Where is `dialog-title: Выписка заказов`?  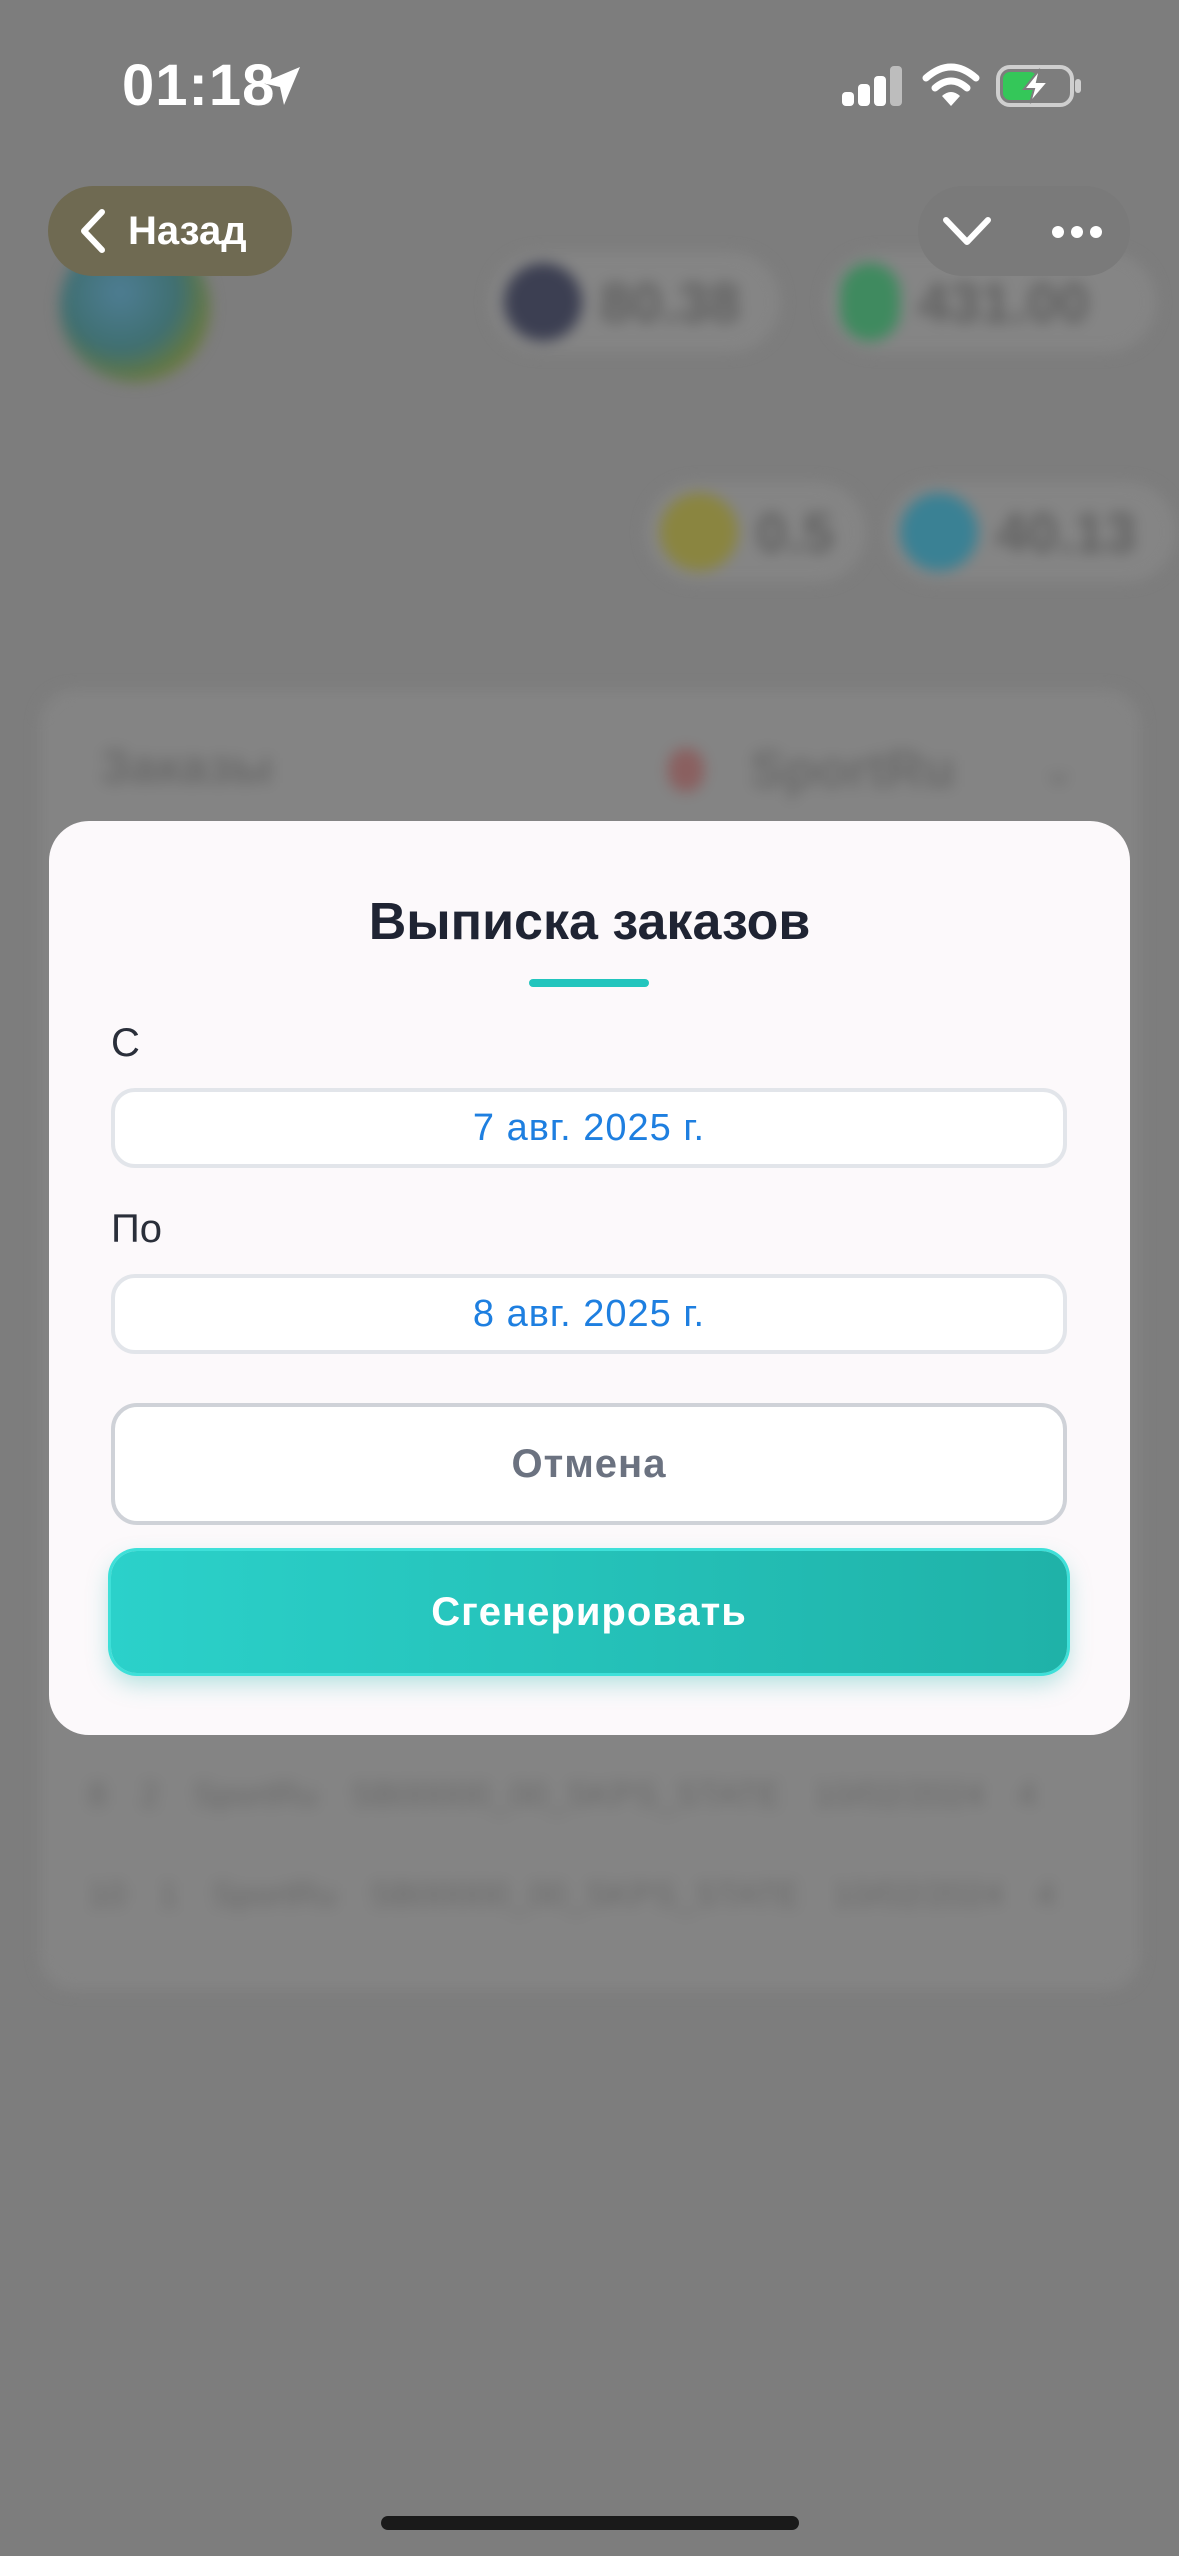 dialog-title: Выписка заказов is located at coordinates (589, 922).